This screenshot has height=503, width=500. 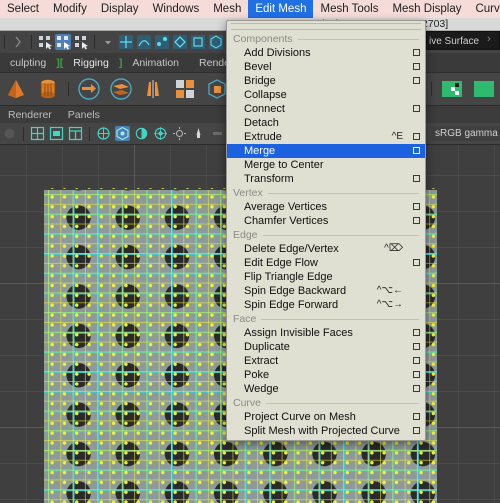 I want to click on srgb-gamma-badge: sRGB gamma, so click(x=465, y=133).